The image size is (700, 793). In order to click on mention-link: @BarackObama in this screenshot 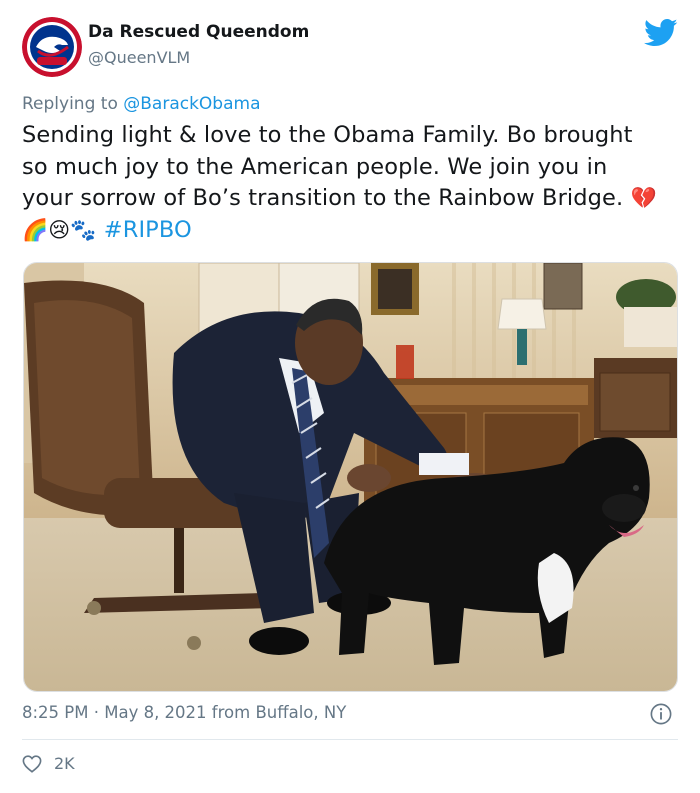, I will do `click(191, 104)`.